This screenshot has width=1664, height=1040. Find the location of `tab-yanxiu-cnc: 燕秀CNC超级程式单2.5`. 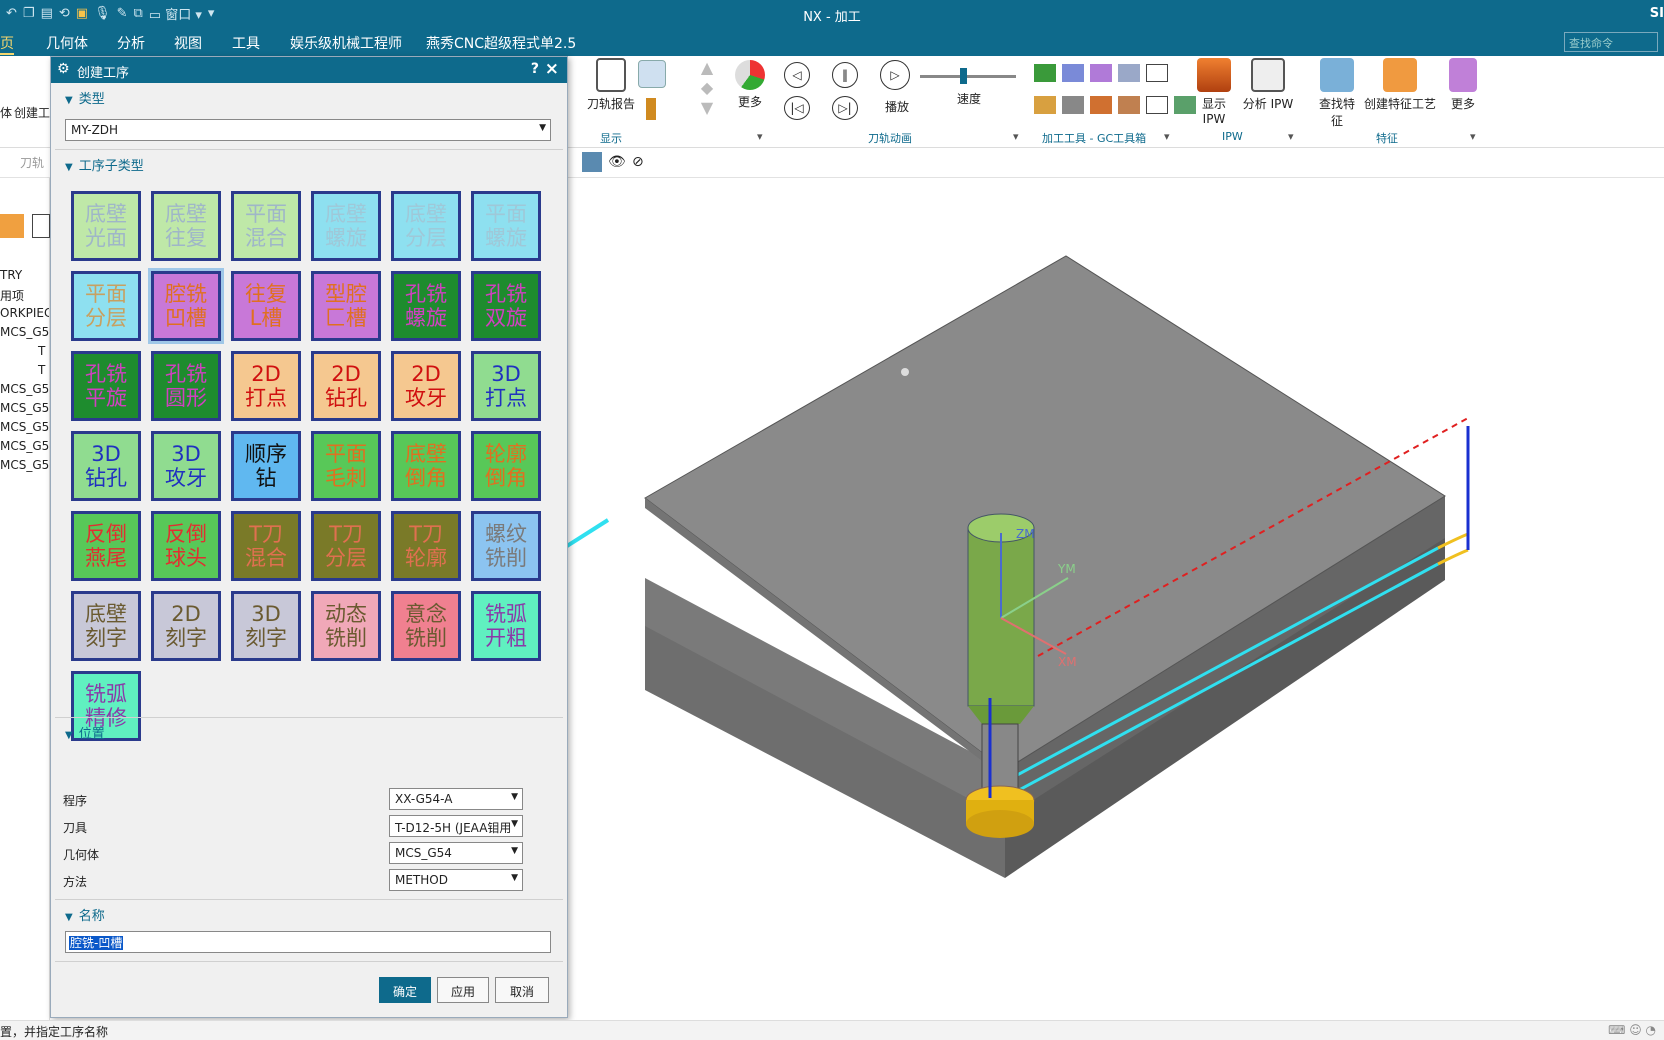

tab-yanxiu-cnc: 燕秀CNC超级程式单2.5 is located at coordinates (501, 43).